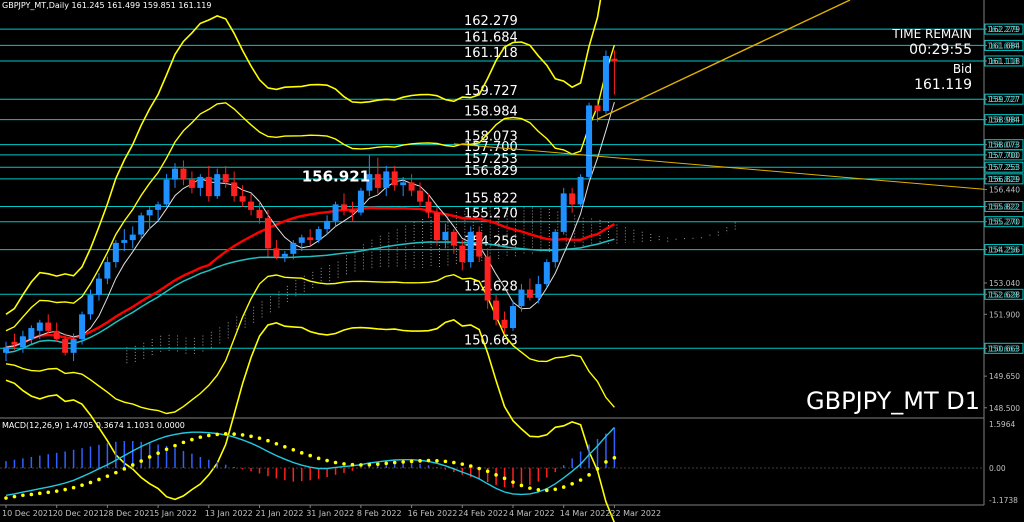 The width and height of the screenshot is (1024, 522). Describe the element at coordinates (1004, 155) in the screenshot. I see `y-tick-label: 157.700` at that location.